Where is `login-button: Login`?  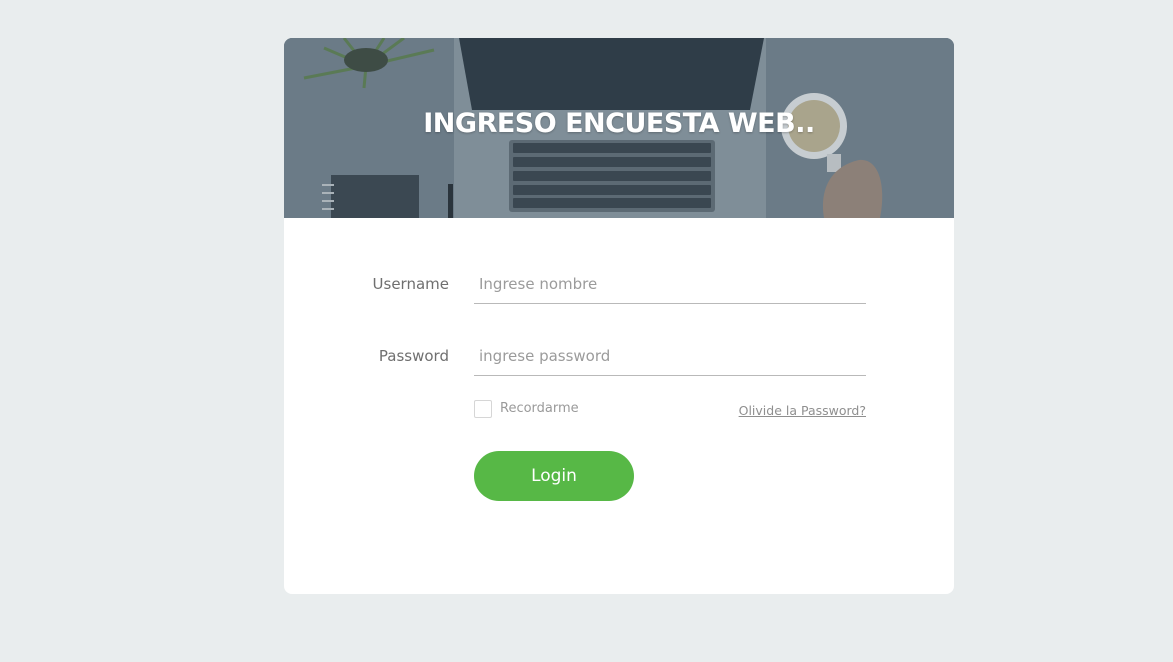
login-button: Login is located at coordinates (554, 476).